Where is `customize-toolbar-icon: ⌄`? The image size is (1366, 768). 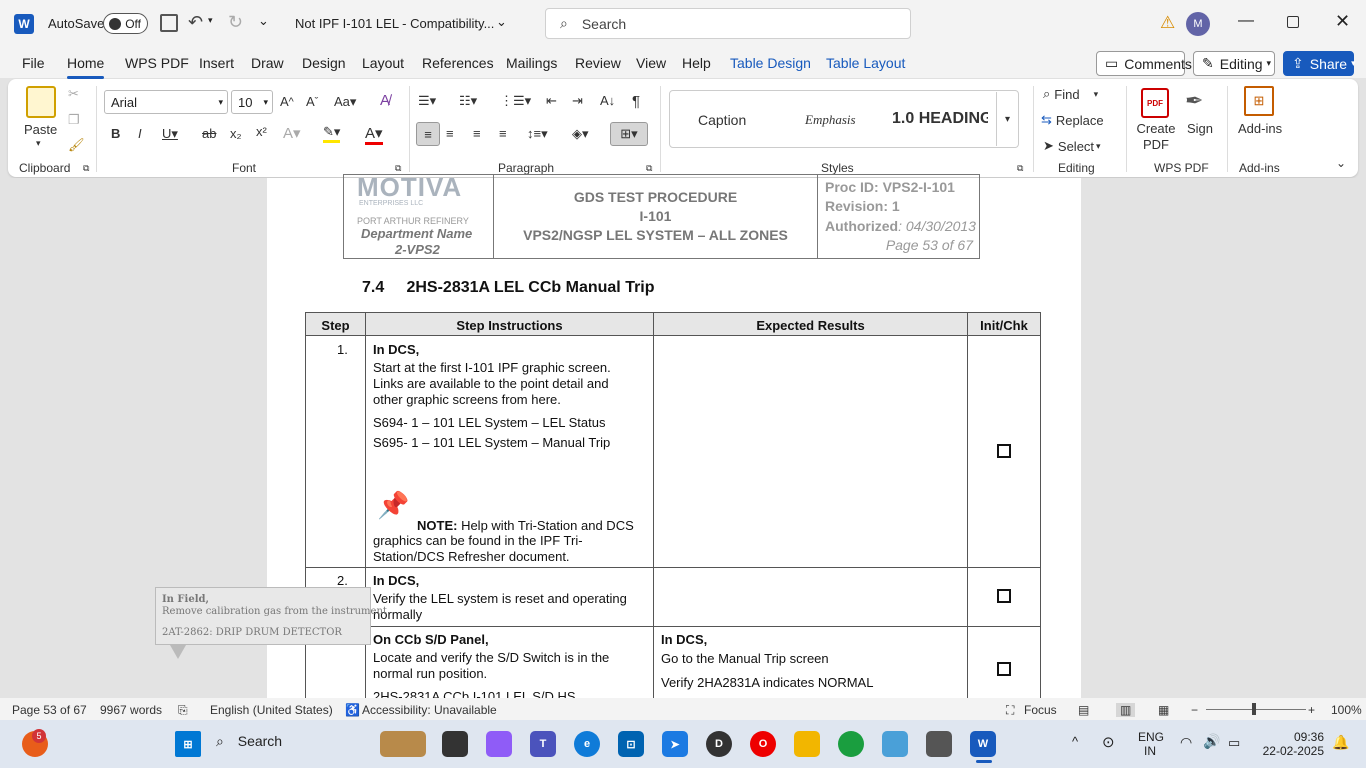 customize-toolbar-icon: ⌄ is located at coordinates (263, 21).